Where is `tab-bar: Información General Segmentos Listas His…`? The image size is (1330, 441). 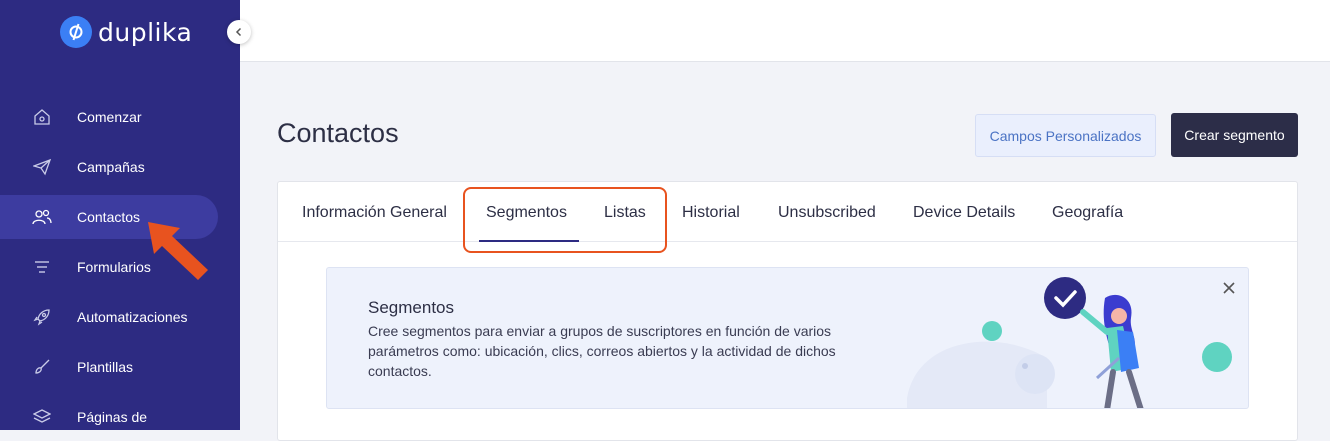 tab-bar: Información General Segmentos Listas His… is located at coordinates (787, 212).